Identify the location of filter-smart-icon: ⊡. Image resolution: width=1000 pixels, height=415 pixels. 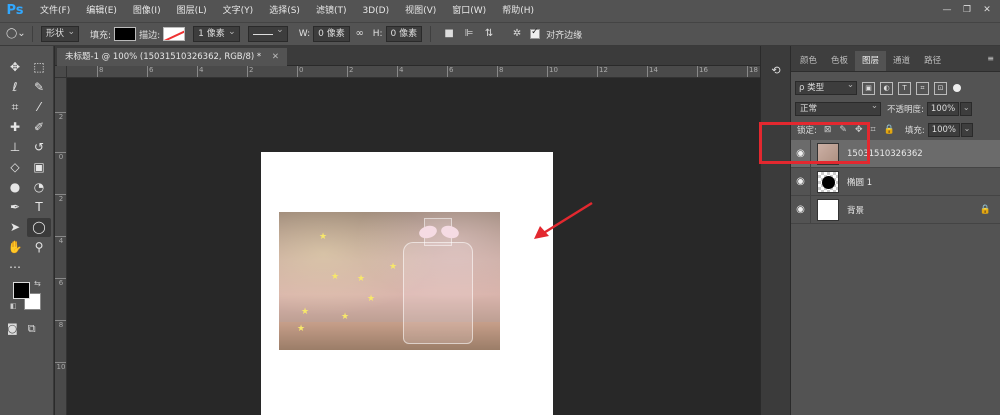
(940, 88).